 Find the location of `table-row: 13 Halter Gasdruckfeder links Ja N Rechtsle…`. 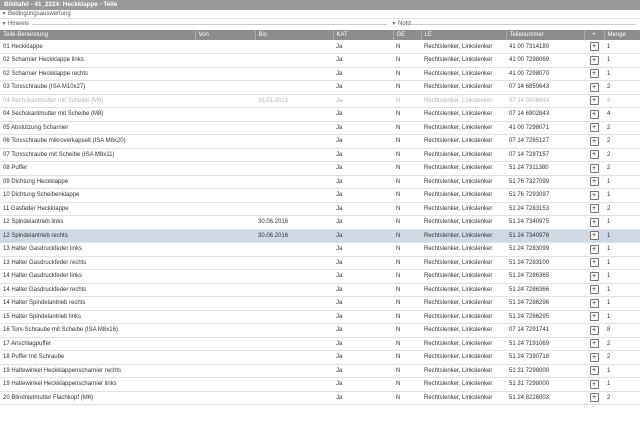

table-row: 13 Halter Gasdruckfeder links Ja N Rechtsle… is located at coordinates (320, 249).